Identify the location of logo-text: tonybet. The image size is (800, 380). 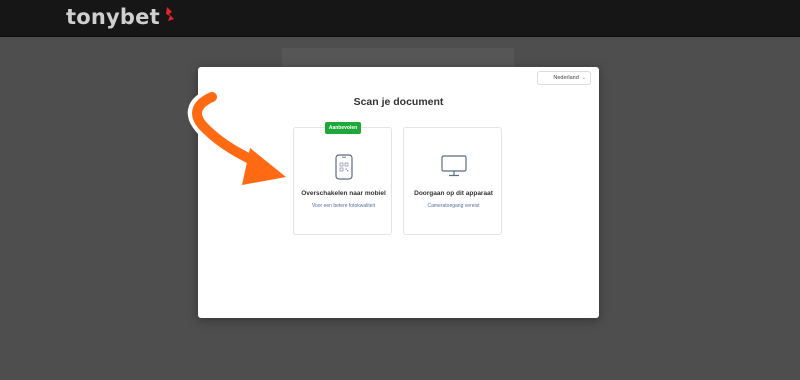
(113, 17).